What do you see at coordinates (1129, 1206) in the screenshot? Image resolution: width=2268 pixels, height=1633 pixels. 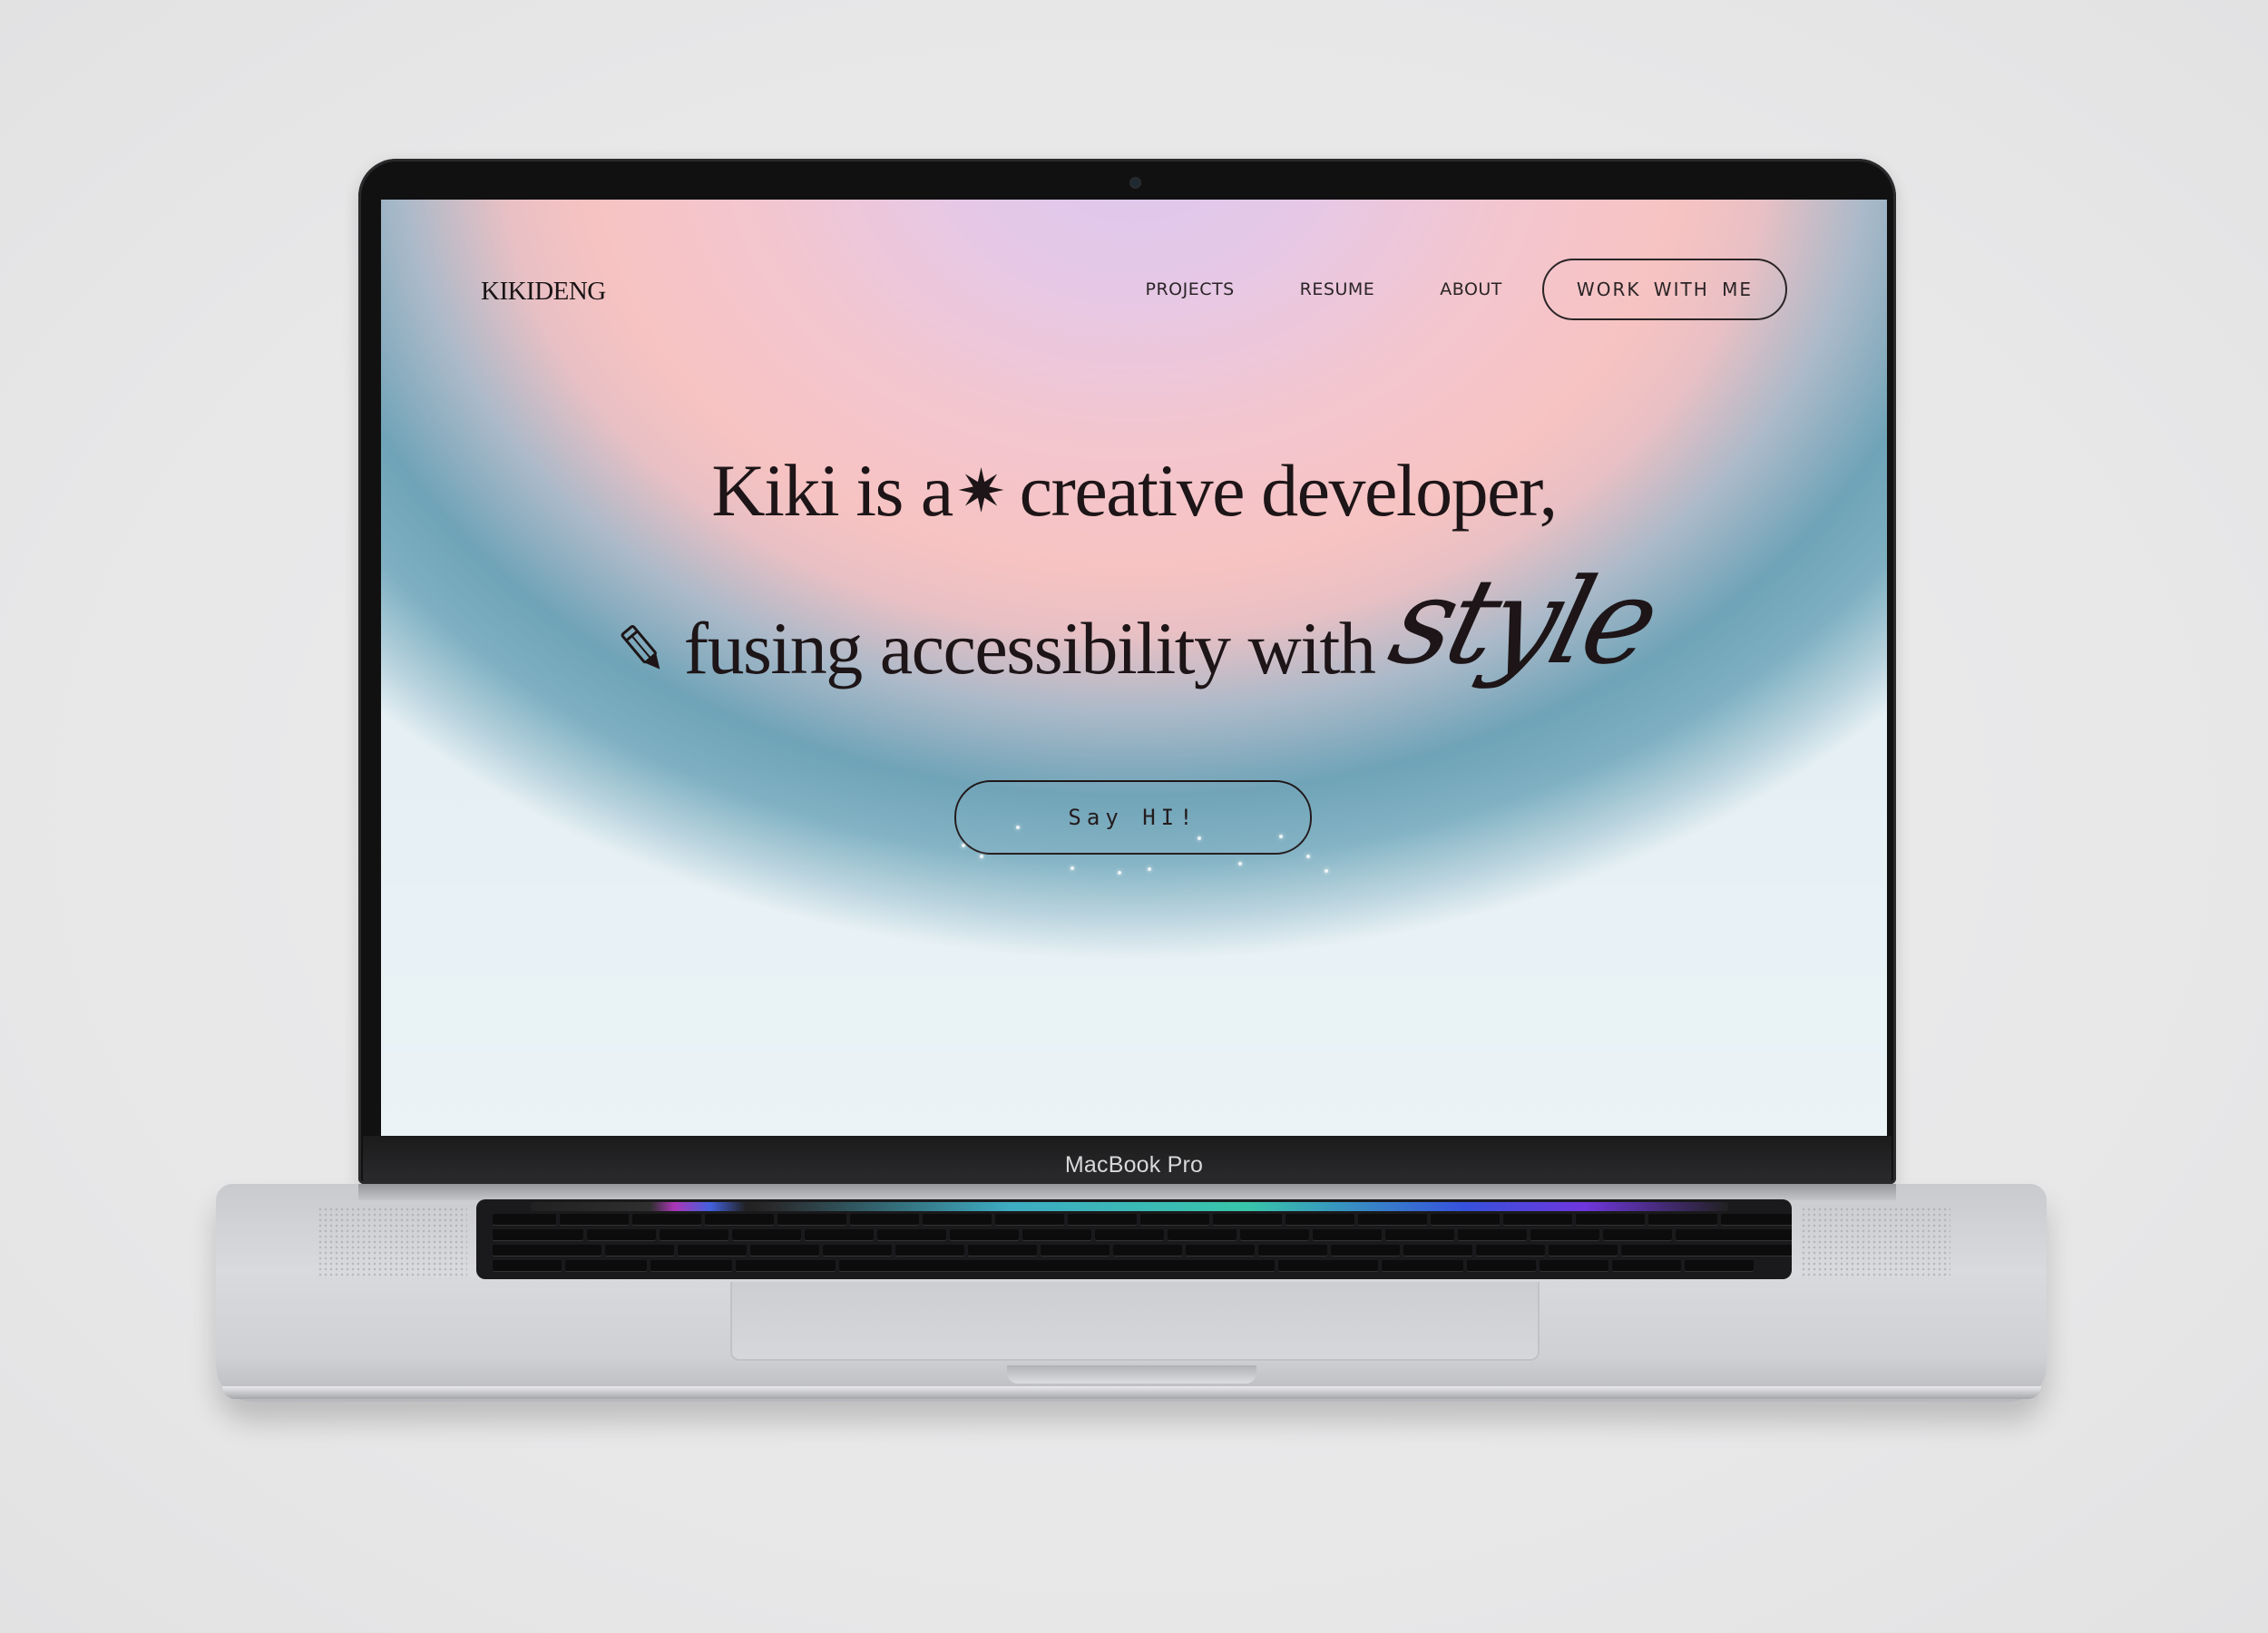 I see `touch-bar` at bounding box center [1129, 1206].